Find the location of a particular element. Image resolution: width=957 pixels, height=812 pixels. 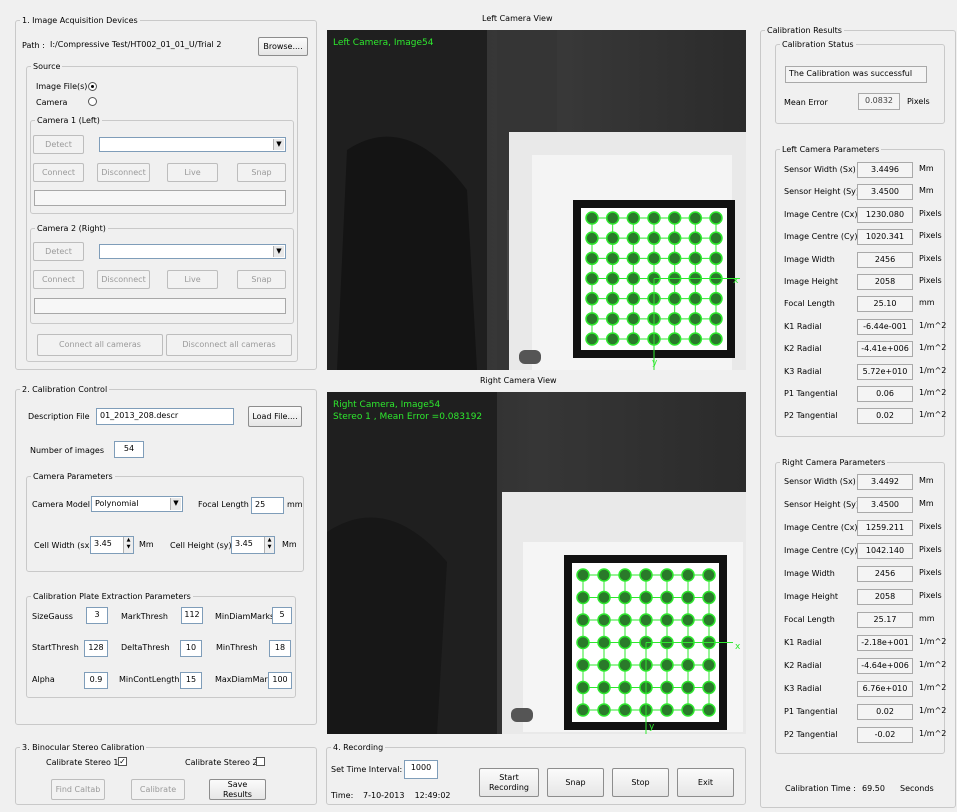

camera-radio is located at coordinates (92, 101).